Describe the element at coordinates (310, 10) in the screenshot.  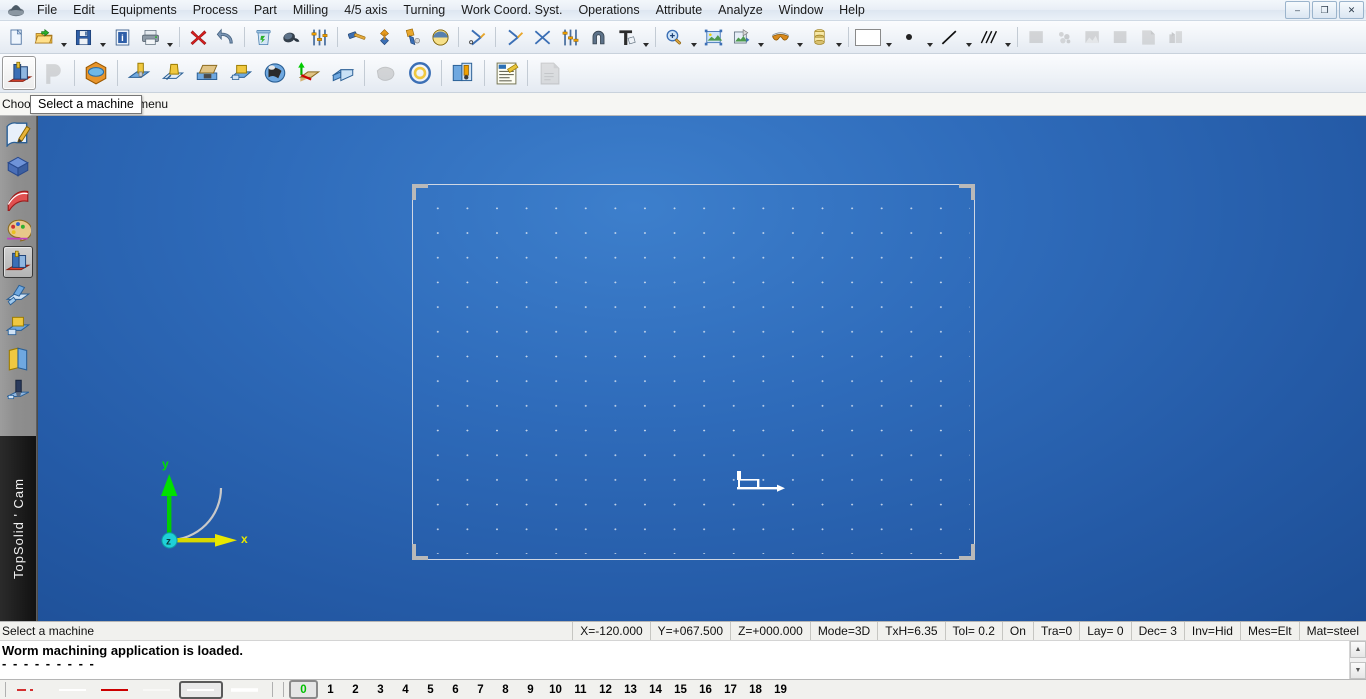
I see `menu-milling: Milling` at that location.